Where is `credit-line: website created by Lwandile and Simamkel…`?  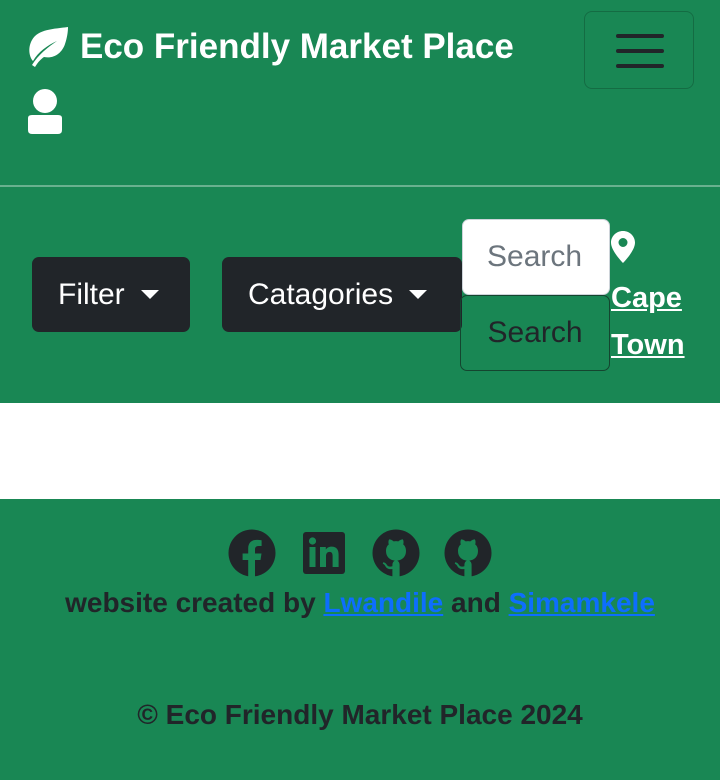
credit-line: website created by Lwandile and Simamkel… is located at coordinates (360, 603).